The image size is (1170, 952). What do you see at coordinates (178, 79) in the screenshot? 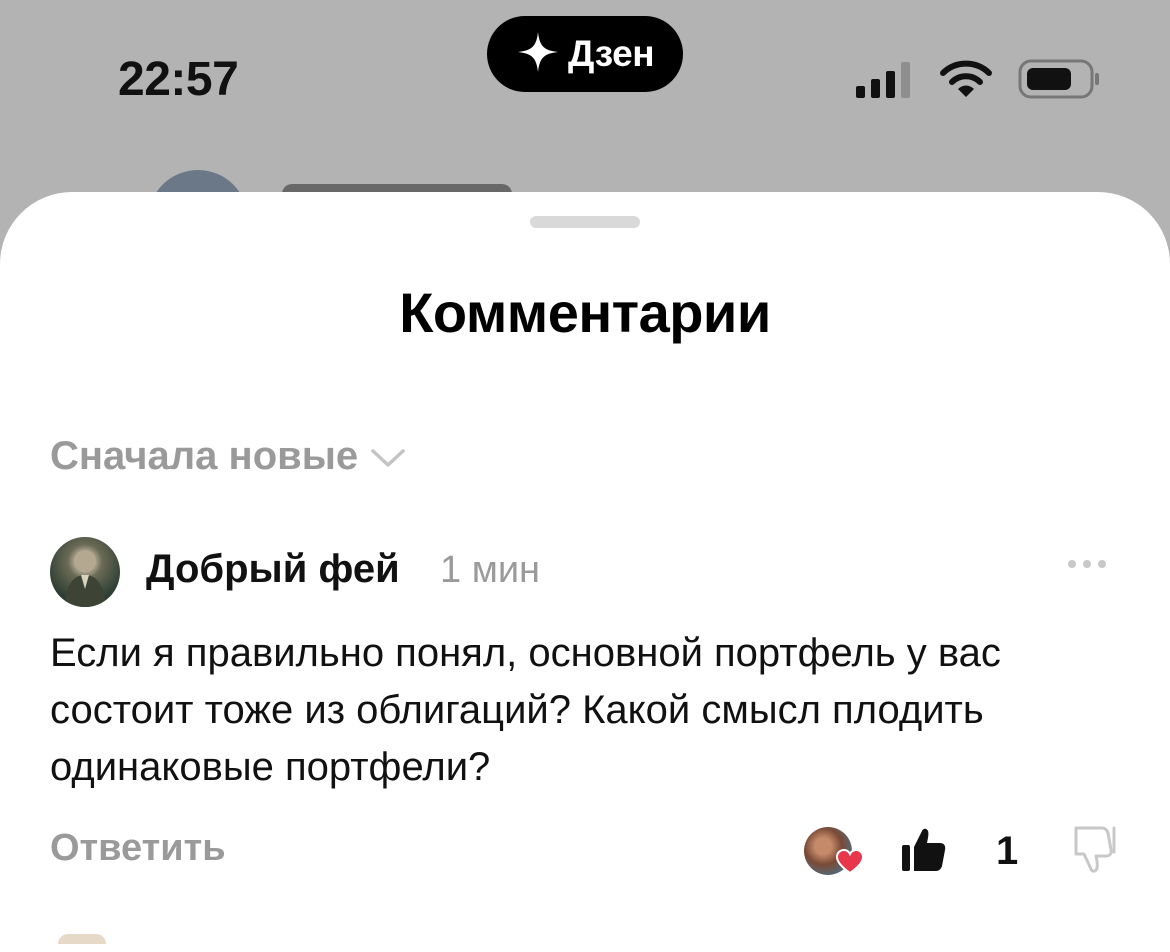
I see `status-time: 22:57` at bounding box center [178, 79].